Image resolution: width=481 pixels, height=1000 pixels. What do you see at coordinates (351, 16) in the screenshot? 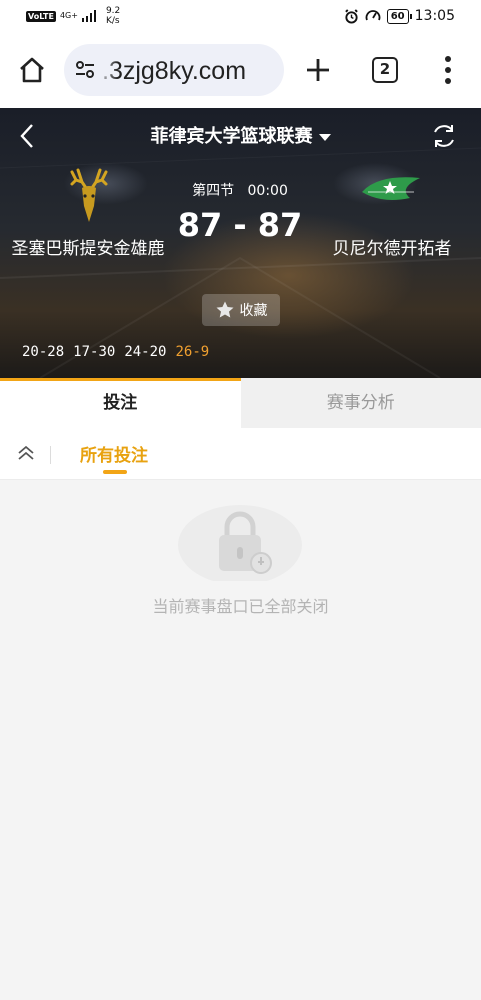
I see `alarm-icon` at bounding box center [351, 16].